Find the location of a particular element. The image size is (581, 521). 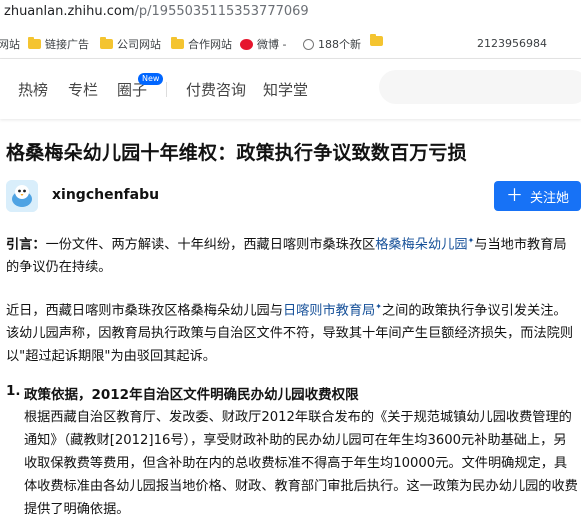

globe-icon is located at coordinates (308, 44).